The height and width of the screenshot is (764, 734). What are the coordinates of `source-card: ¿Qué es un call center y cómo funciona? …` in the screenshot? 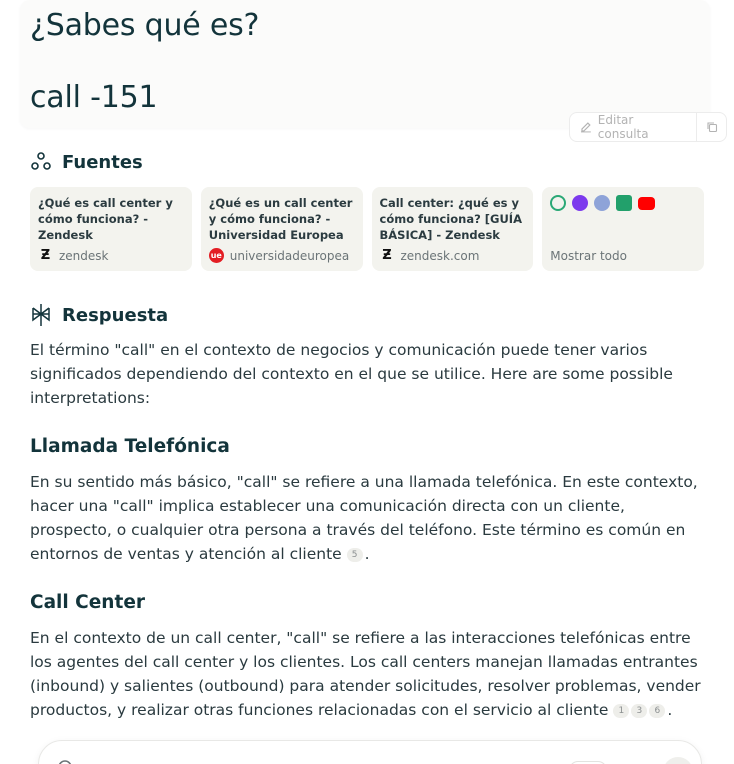 It's located at (281, 229).